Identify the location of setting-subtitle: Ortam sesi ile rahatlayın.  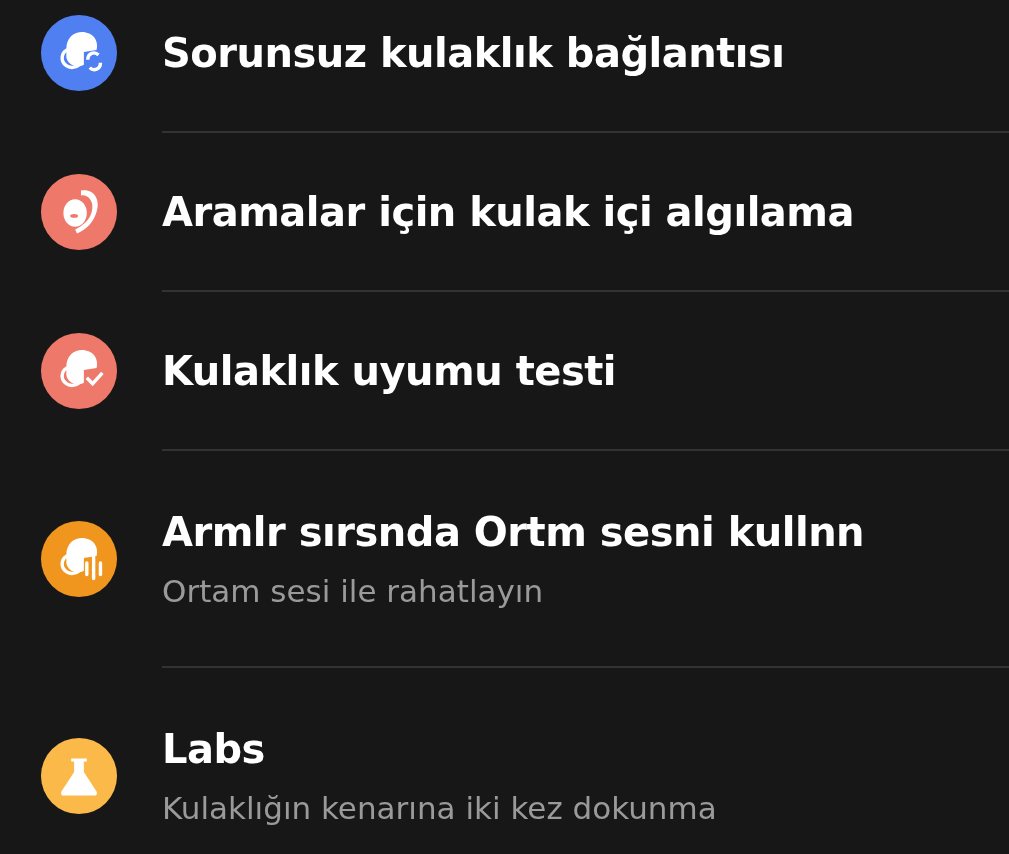
(353, 590).